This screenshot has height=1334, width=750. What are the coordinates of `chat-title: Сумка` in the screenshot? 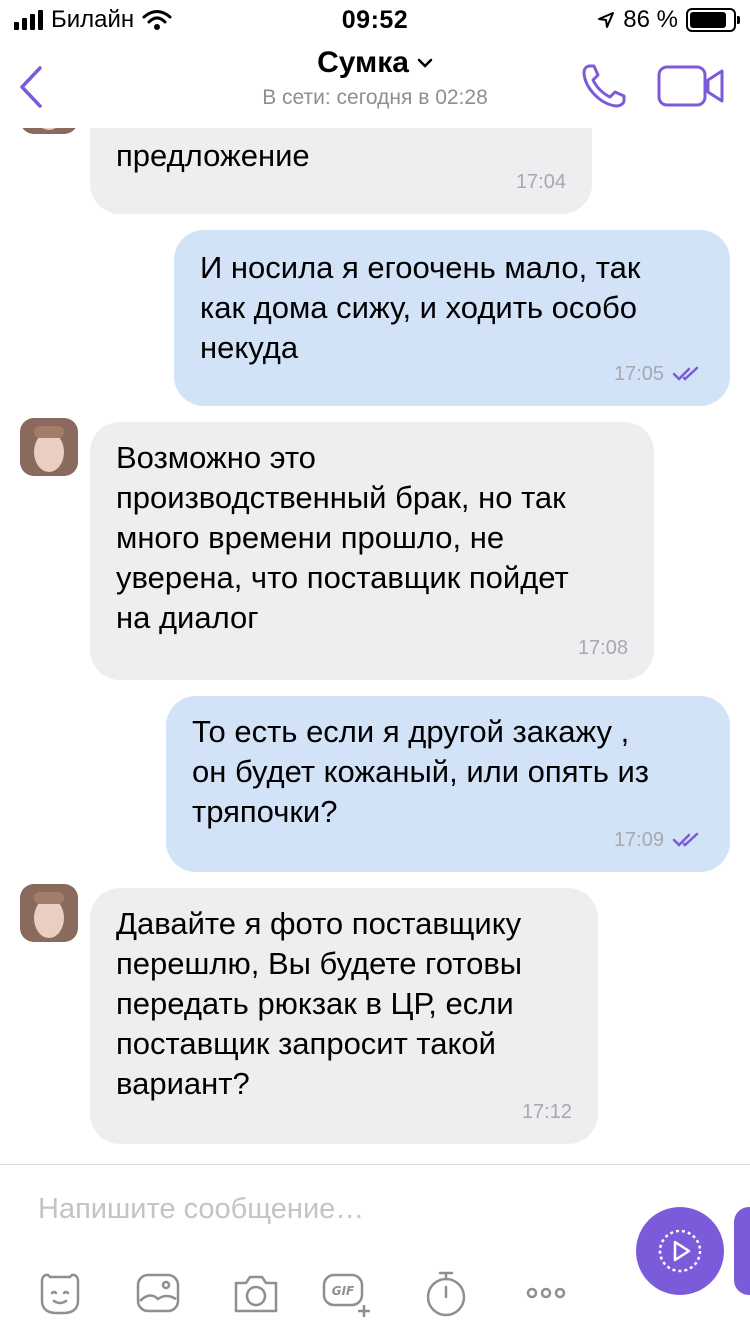 It's located at (375, 63).